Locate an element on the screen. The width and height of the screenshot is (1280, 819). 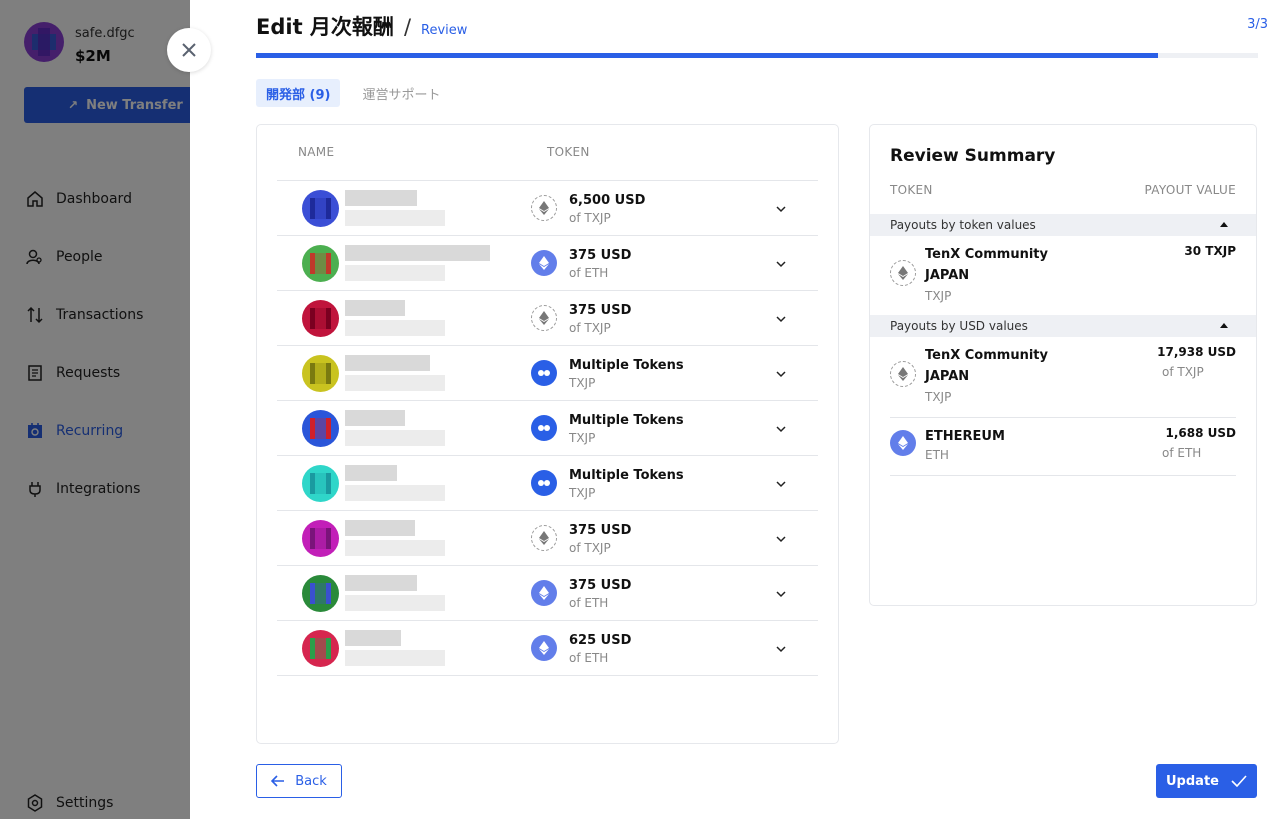
update-button: Update is located at coordinates (1206, 781).